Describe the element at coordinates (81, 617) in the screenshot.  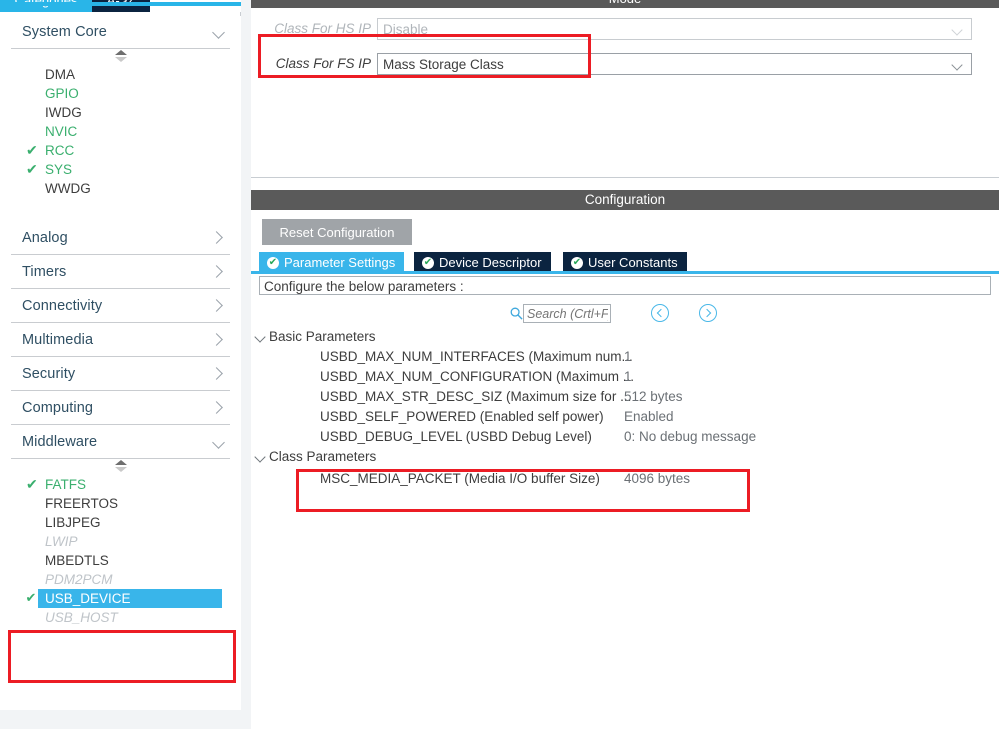
I see `ip-label: USB_HOST` at that location.